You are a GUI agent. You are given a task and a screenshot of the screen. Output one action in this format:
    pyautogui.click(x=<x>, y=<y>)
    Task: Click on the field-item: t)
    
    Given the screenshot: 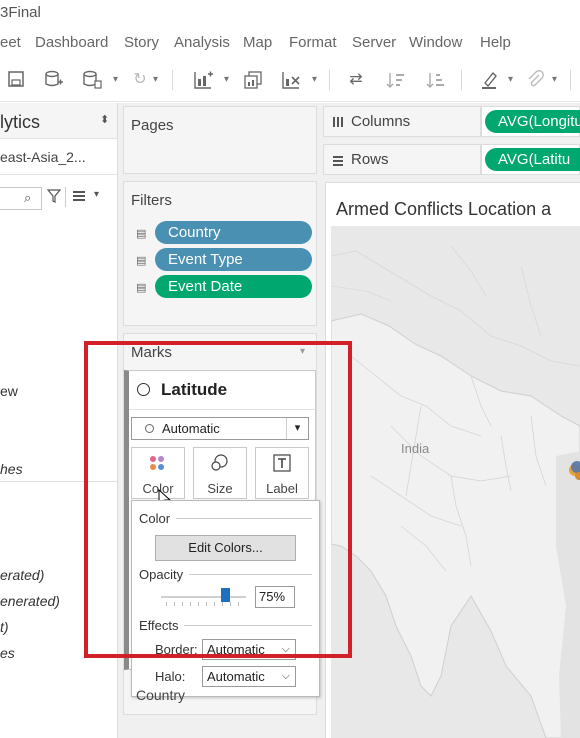 What is the action you would take?
    pyautogui.click(x=4, y=627)
    